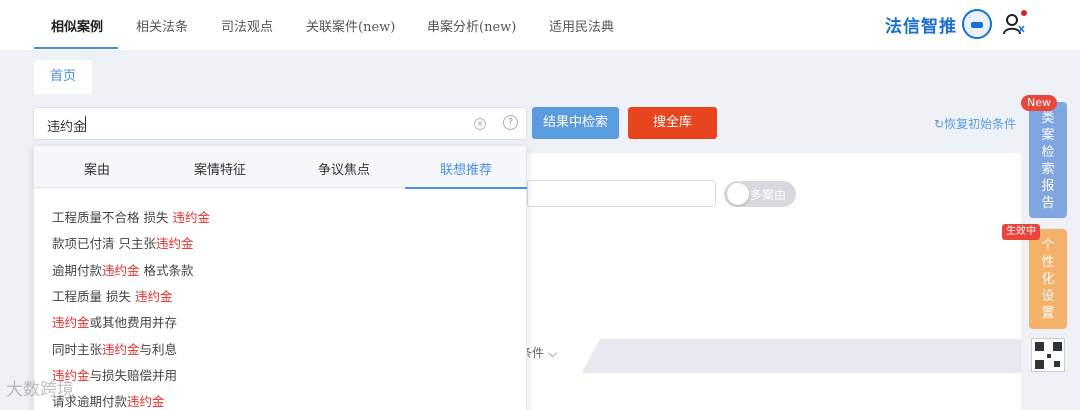 Image resolution: width=1080 pixels, height=410 pixels. I want to click on dropdown-tabs: 案由 案情特征 争议焦点 联想推荐, so click(280, 167).